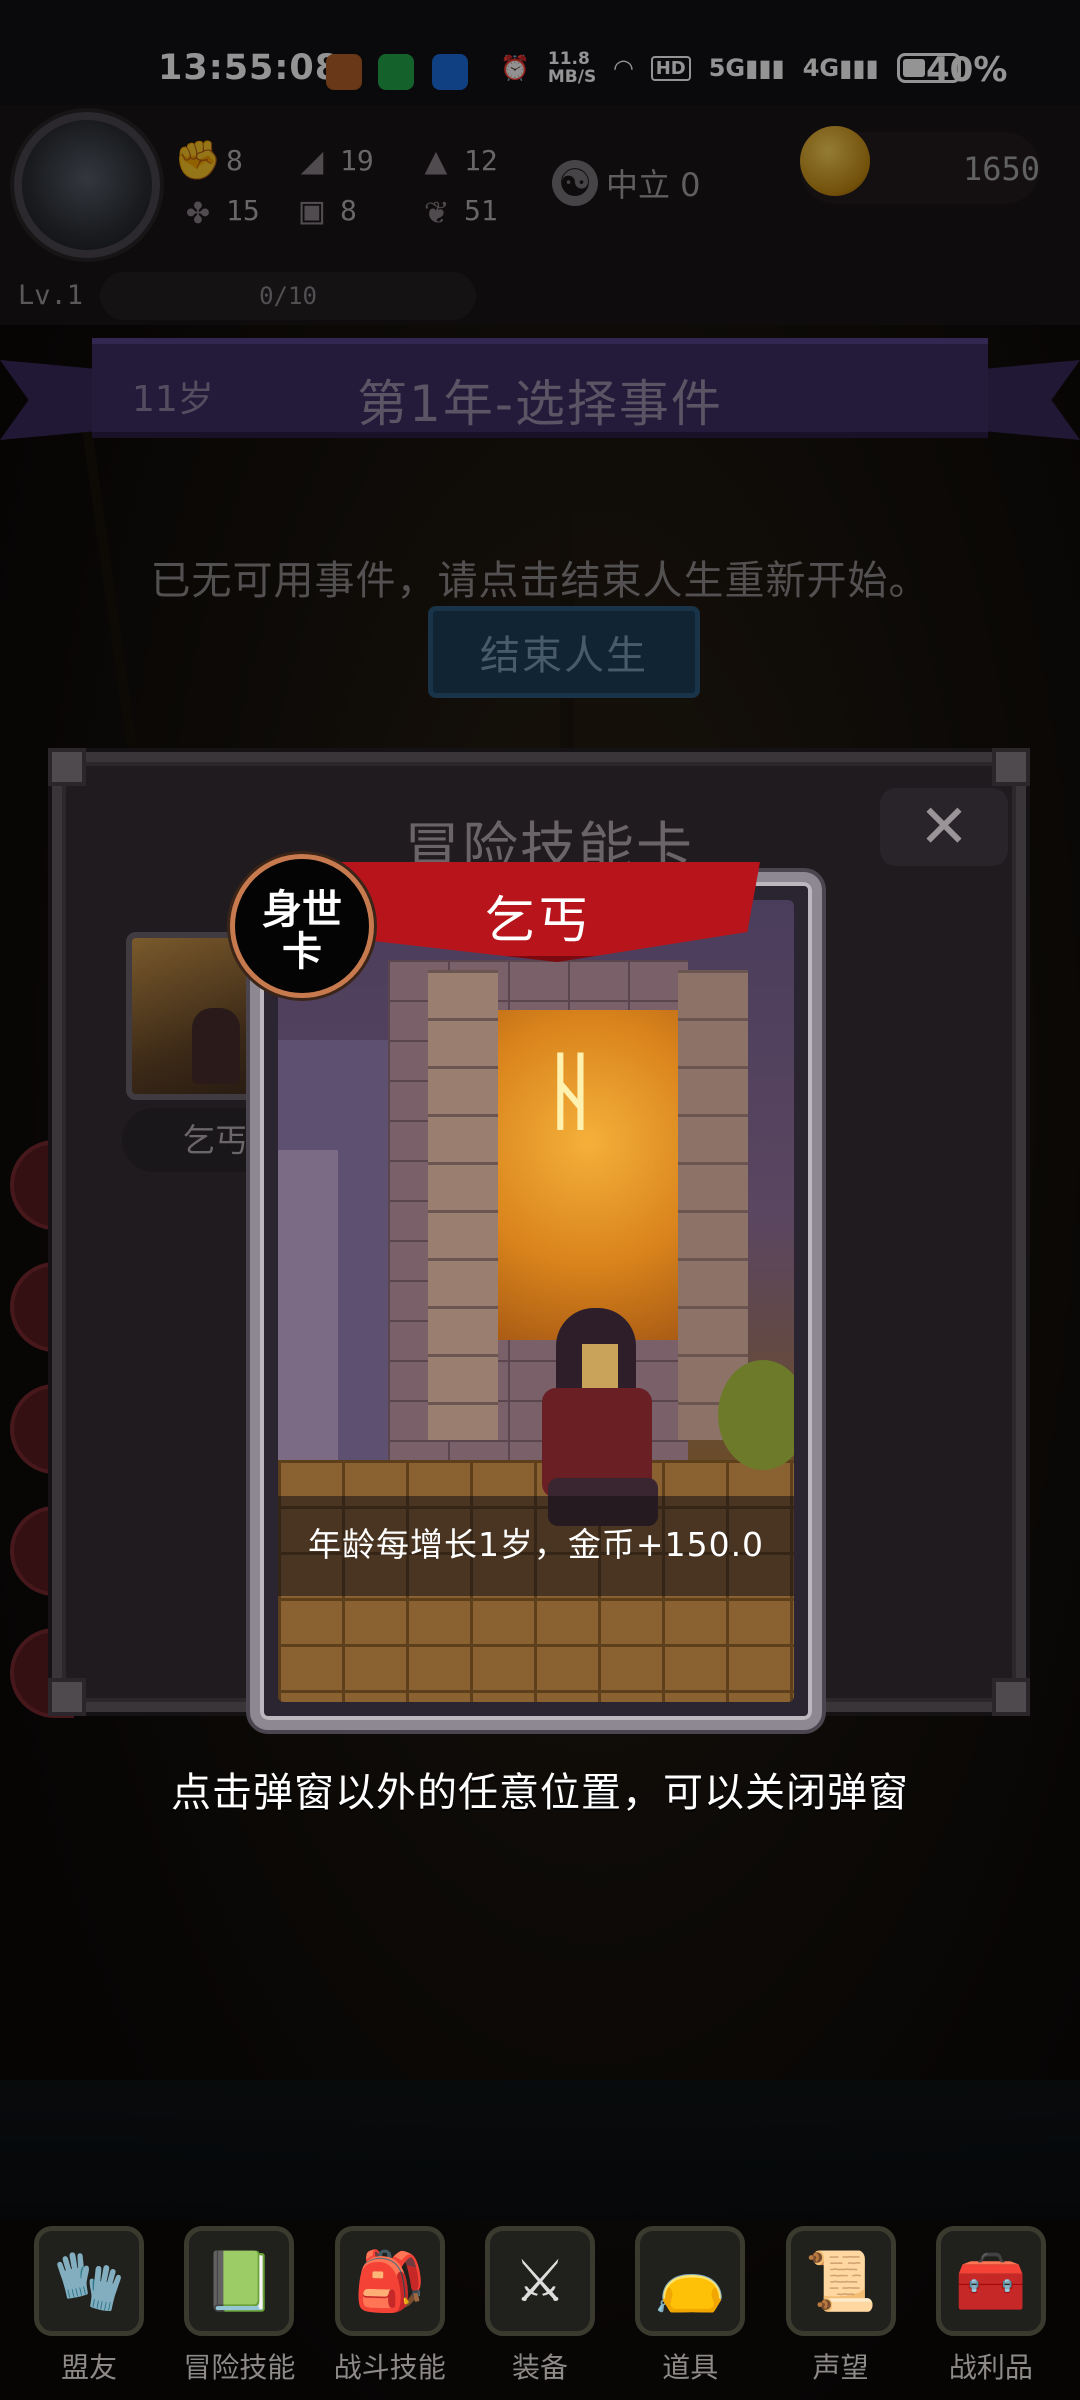 The height and width of the screenshot is (2400, 1080). I want to click on crossed-swords-icon: ⚔, so click(539, 2281).